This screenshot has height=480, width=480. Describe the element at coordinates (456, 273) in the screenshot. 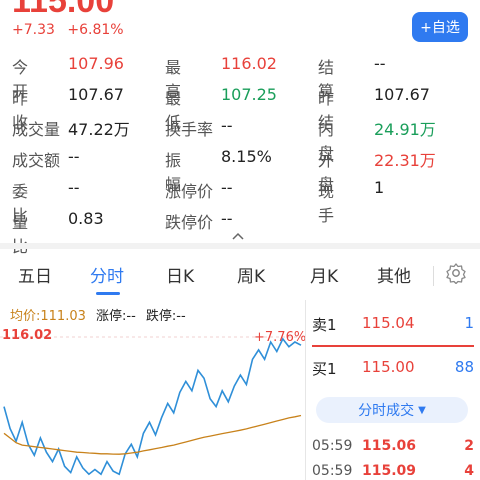

I see `gear-icon` at that location.